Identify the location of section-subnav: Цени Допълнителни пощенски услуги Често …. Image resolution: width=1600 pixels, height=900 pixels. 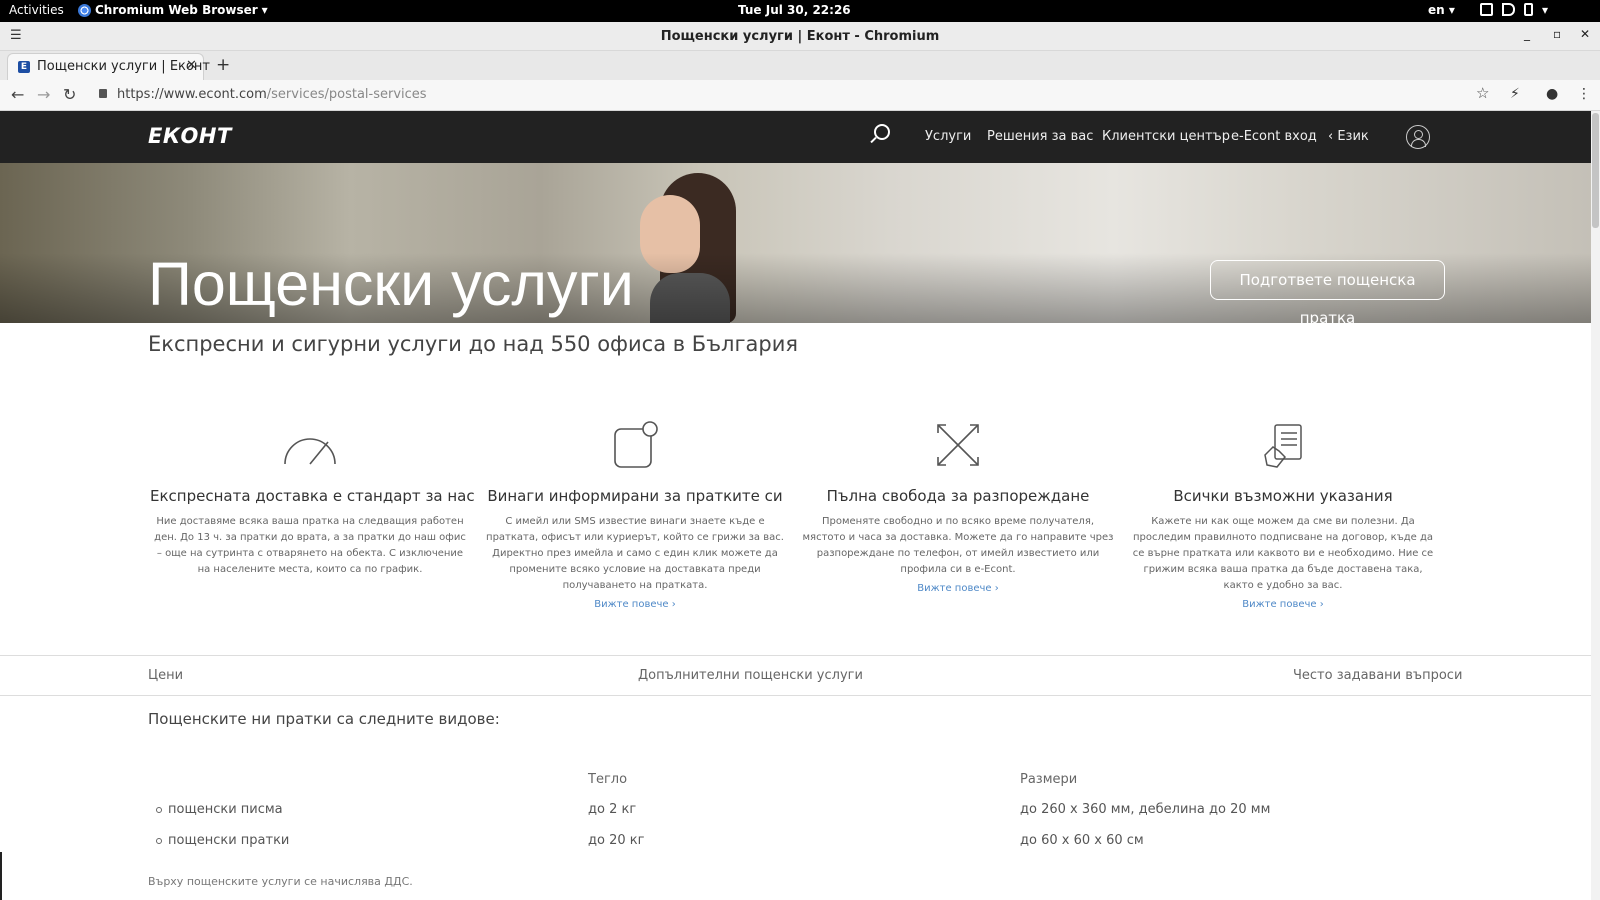
(795, 675).